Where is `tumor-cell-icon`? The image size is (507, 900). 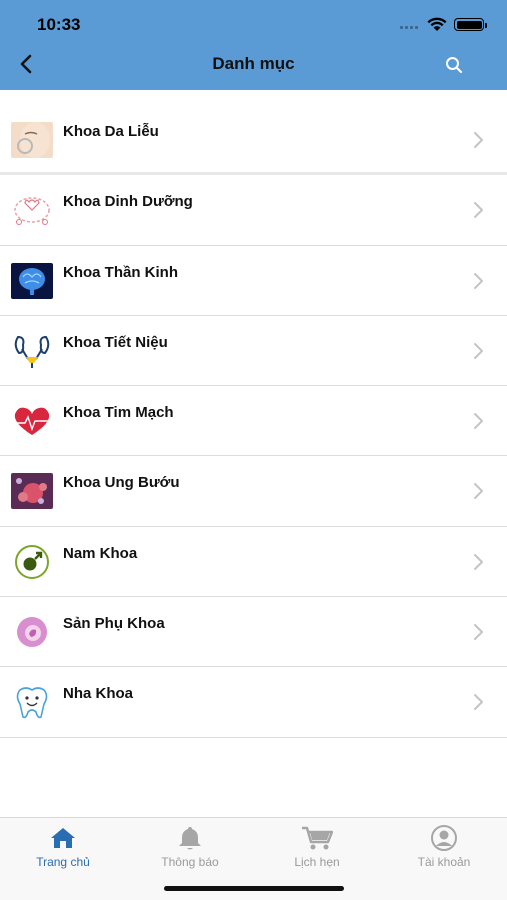 tumor-cell-icon is located at coordinates (32, 491).